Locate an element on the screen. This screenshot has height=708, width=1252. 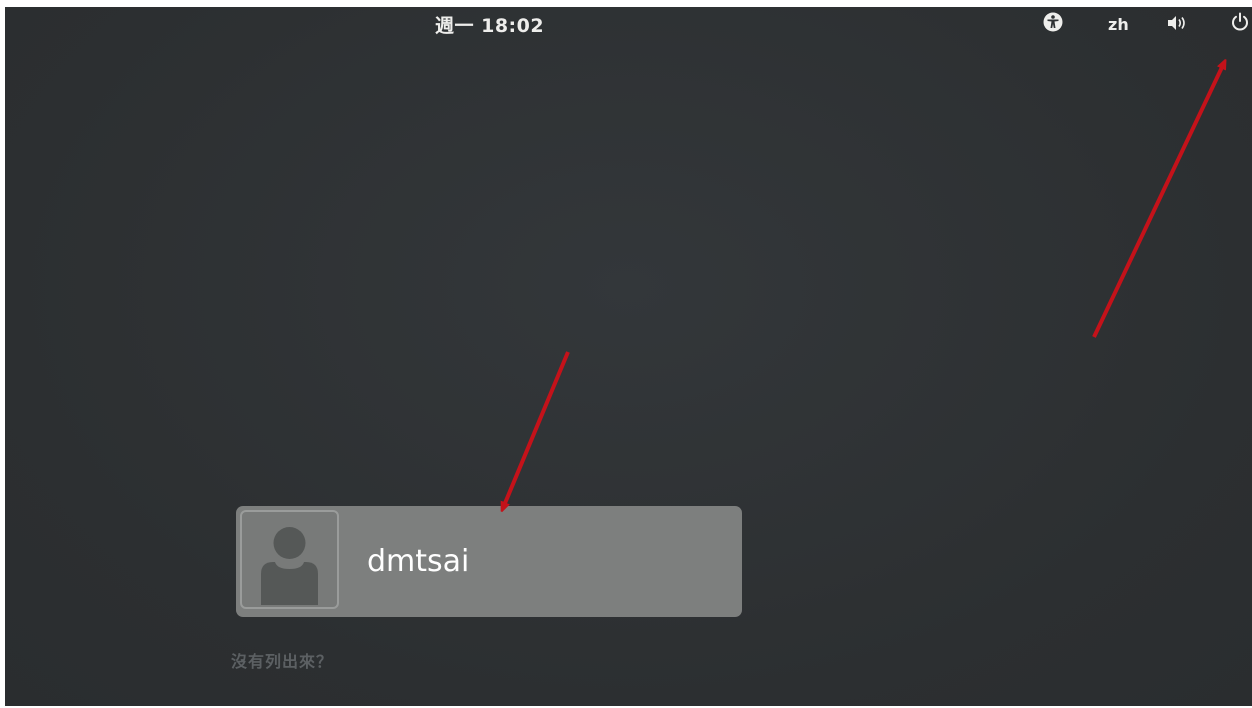
volume-icon is located at coordinates (1178, 23).